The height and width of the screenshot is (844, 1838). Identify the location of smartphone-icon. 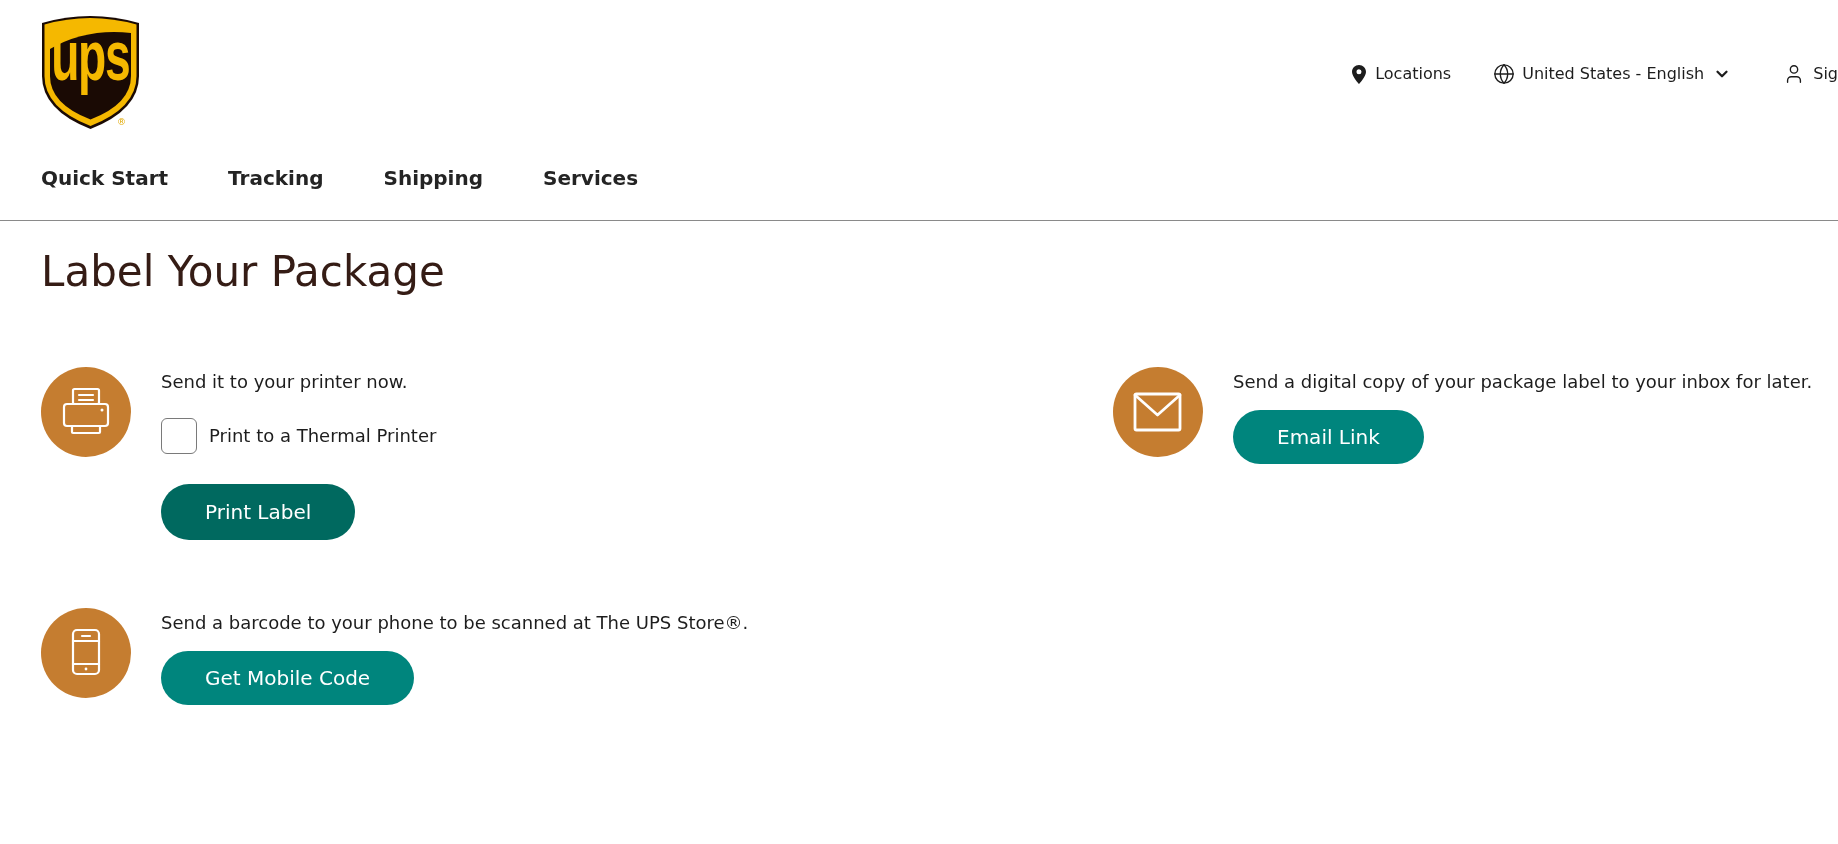
(86, 653).